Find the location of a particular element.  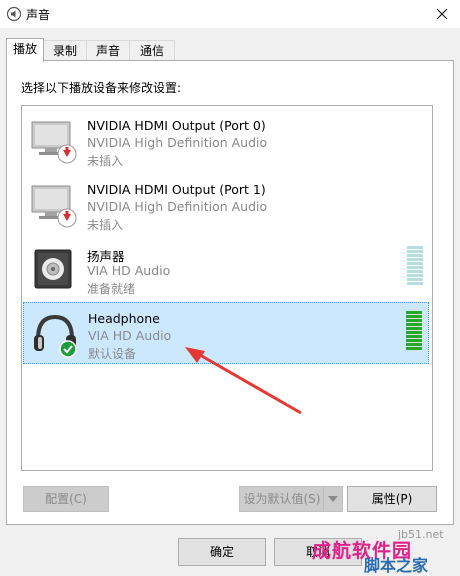

close-icon is located at coordinates (442, 14).